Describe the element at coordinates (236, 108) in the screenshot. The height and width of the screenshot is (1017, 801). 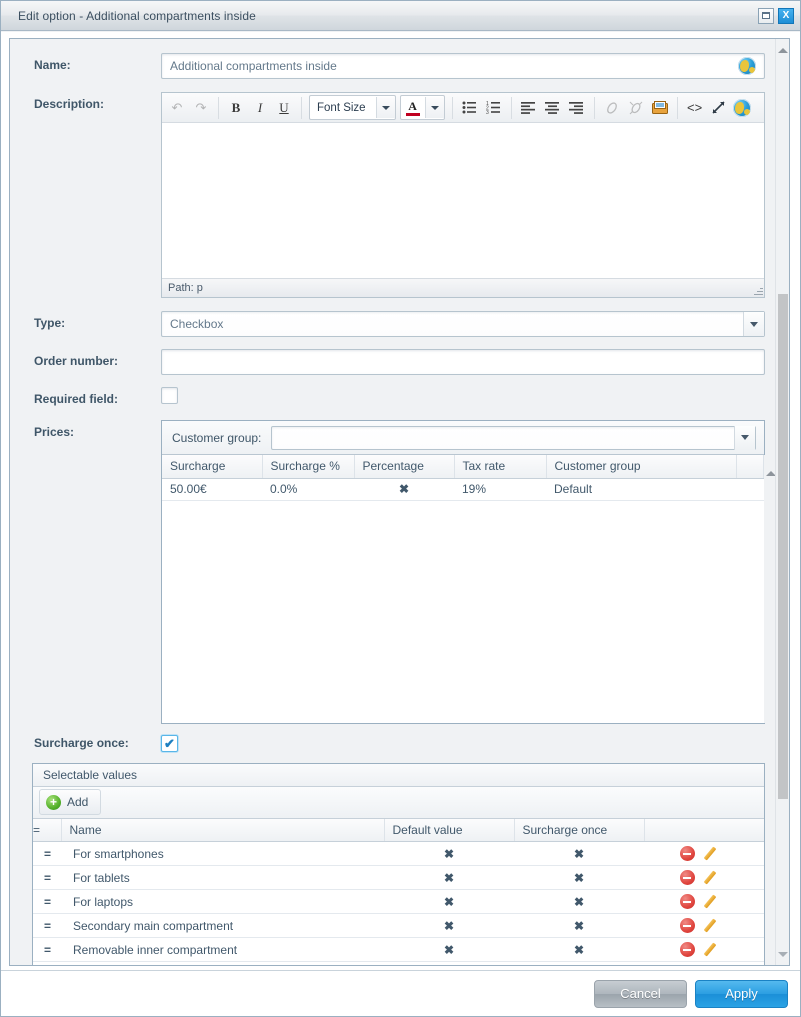
I see `bold-button: B` at that location.